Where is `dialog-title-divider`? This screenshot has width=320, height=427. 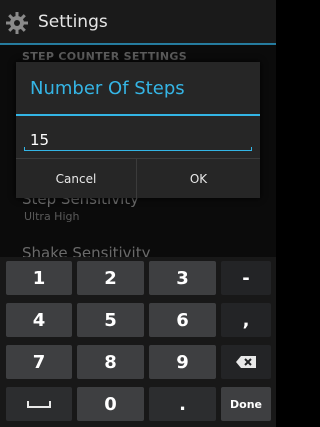
dialog-title-divider is located at coordinates (138, 115).